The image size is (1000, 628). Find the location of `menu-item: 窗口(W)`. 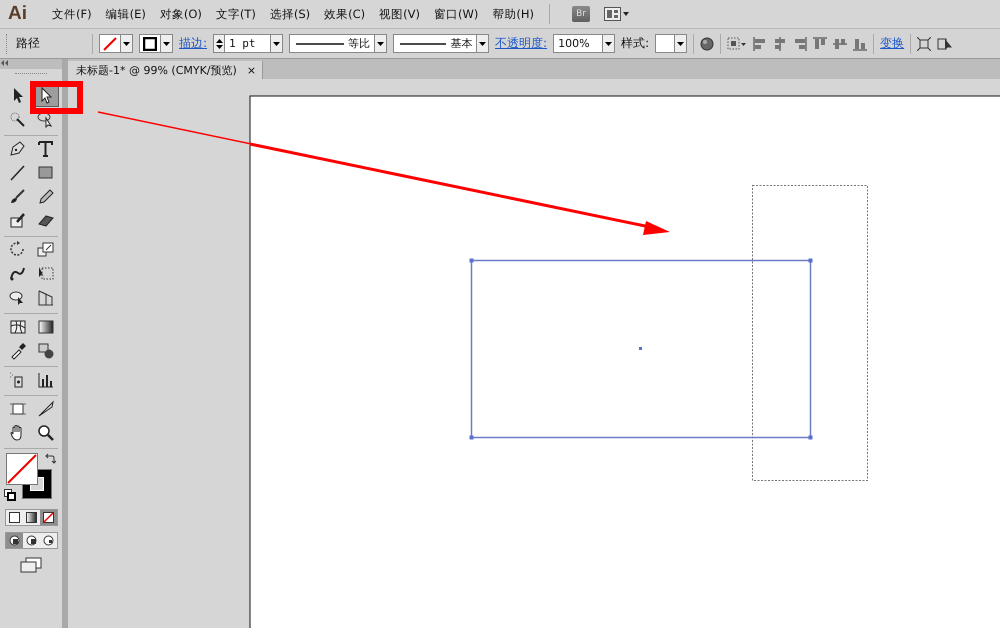

menu-item: 窗口(W) is located at coordinates (456, 14).